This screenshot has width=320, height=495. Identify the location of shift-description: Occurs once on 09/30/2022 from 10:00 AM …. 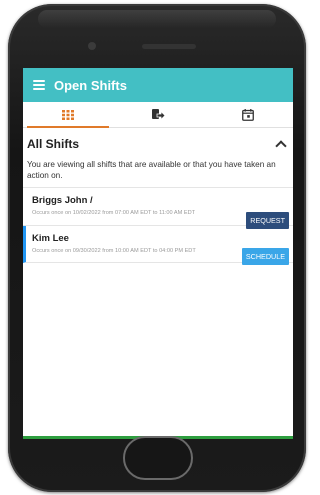
(114, 250).